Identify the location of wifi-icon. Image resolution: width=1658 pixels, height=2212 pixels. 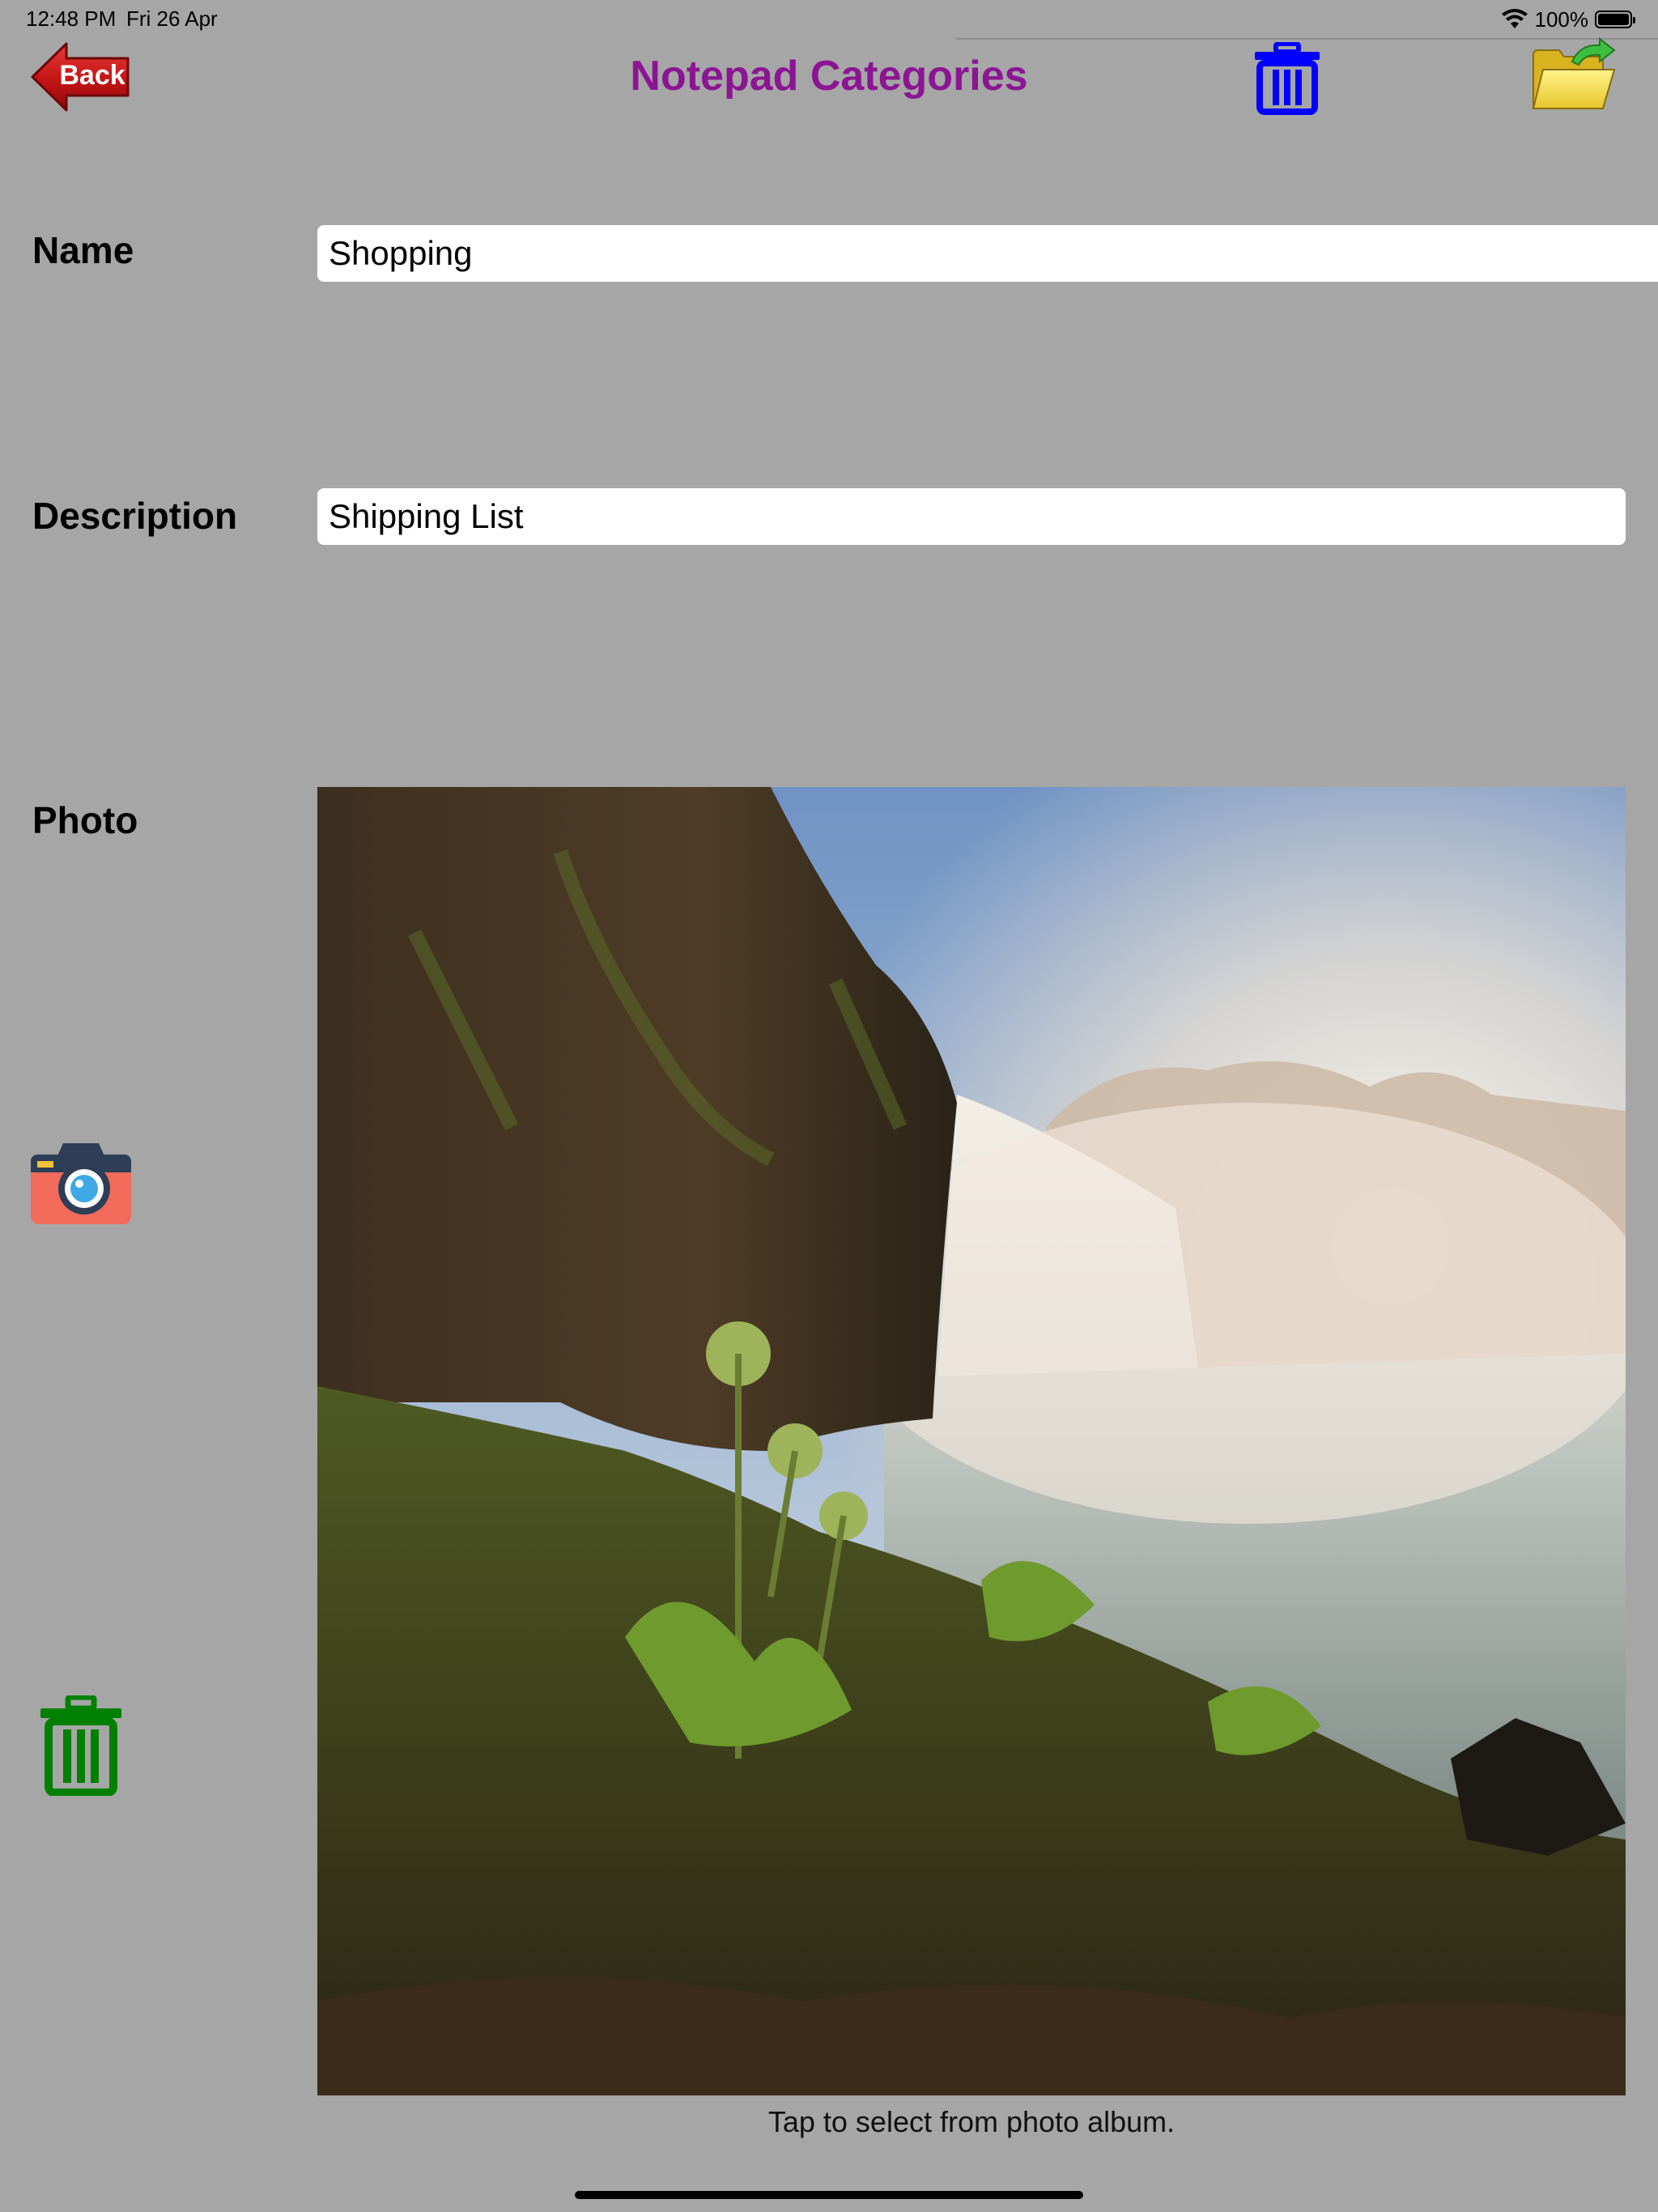
(1514, 19).